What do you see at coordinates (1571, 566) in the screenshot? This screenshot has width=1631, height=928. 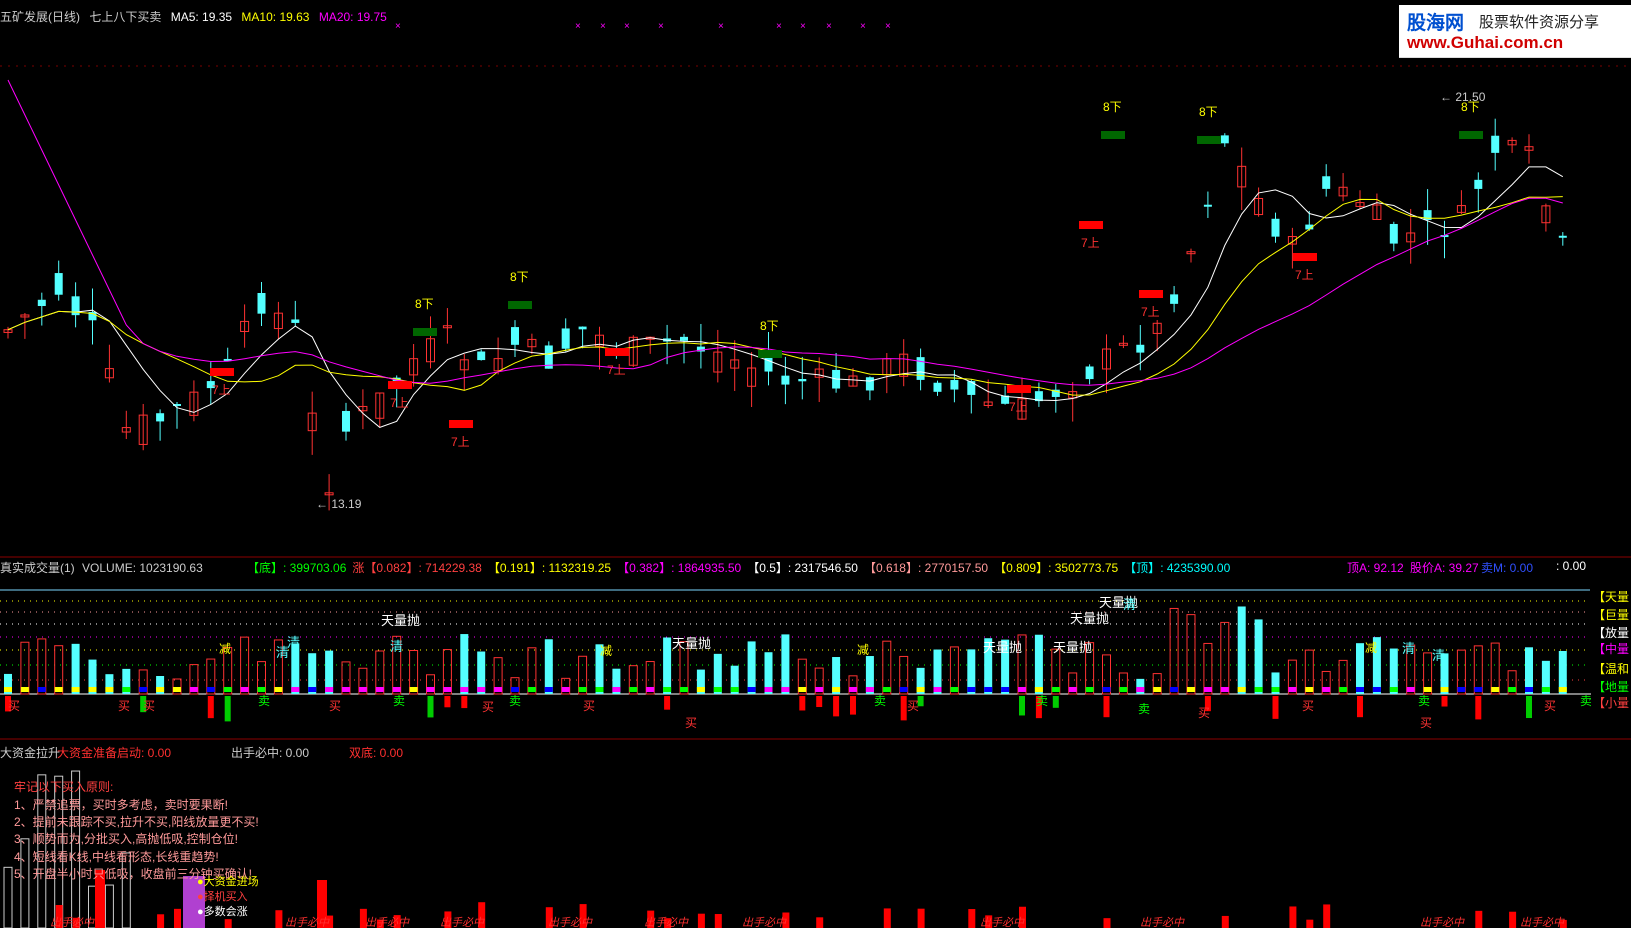 I see `end-value: : 0.00` at bounding box center [1571, 566].